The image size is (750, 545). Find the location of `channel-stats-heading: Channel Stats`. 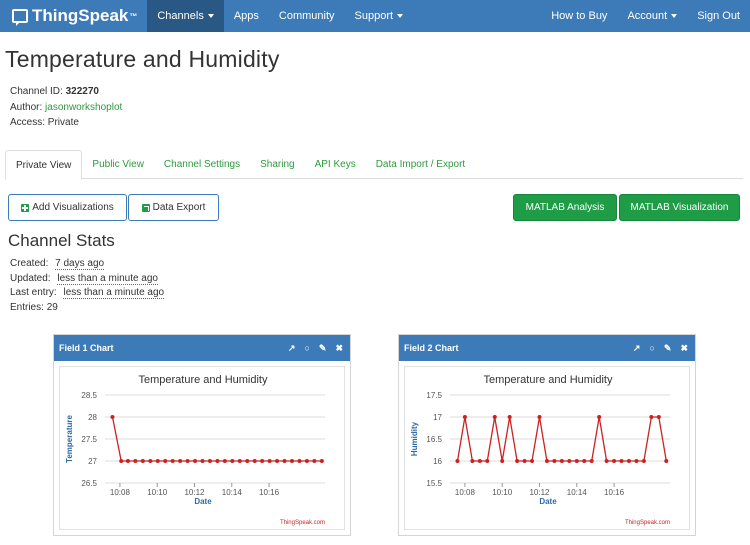

channel-stats-heading: Channel Stats is located at coordinates (61, 240).